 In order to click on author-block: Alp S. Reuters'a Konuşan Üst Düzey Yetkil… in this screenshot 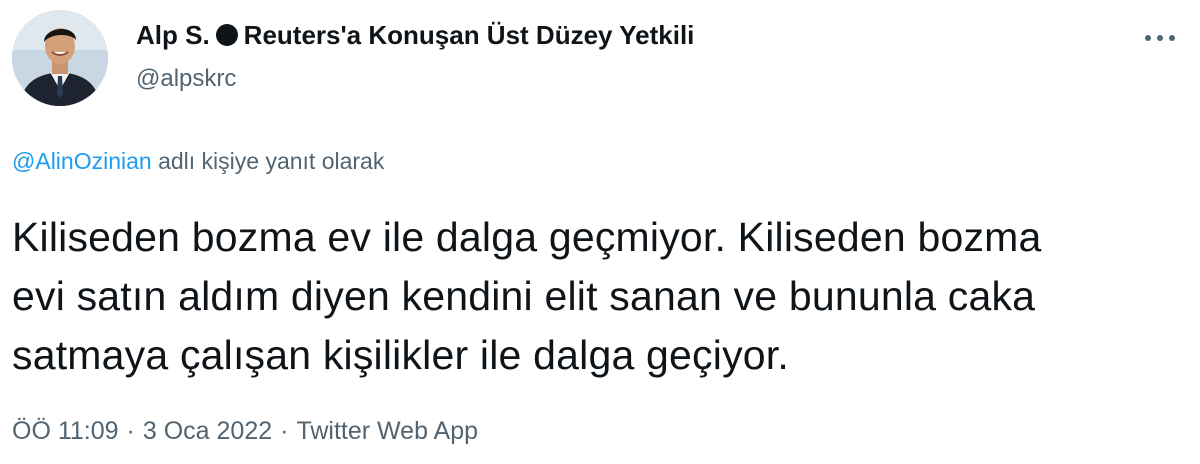, I will do `click(415, 57)`.